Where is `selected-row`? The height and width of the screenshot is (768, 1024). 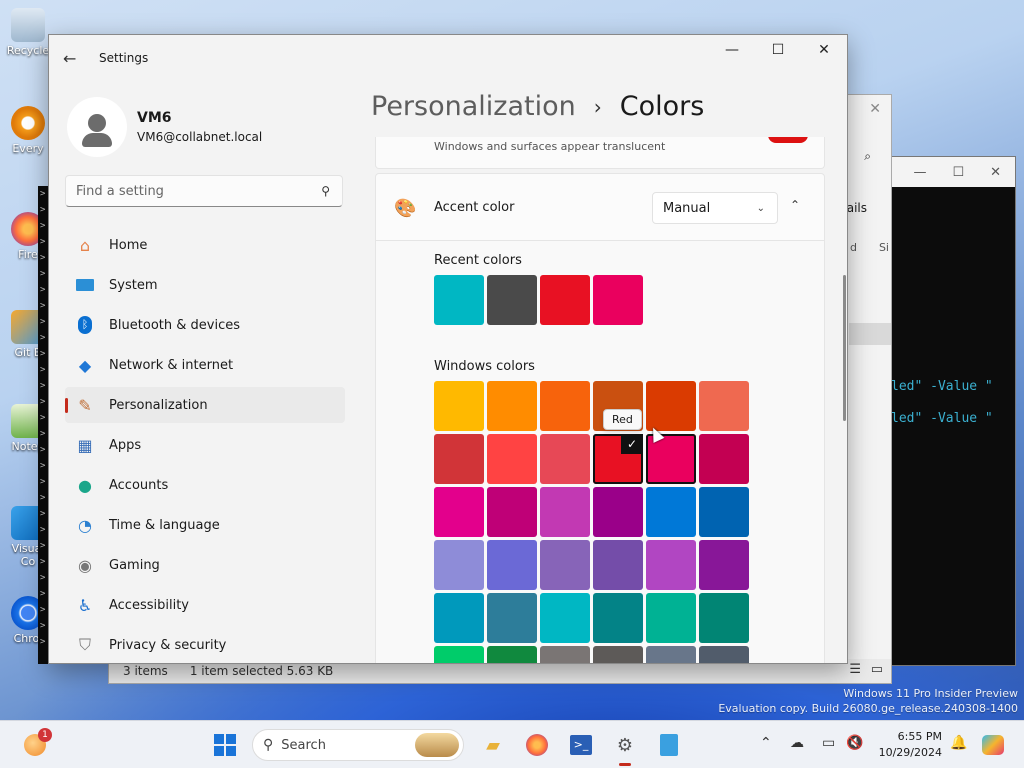 selected-row is located at coordinates (870, 334).